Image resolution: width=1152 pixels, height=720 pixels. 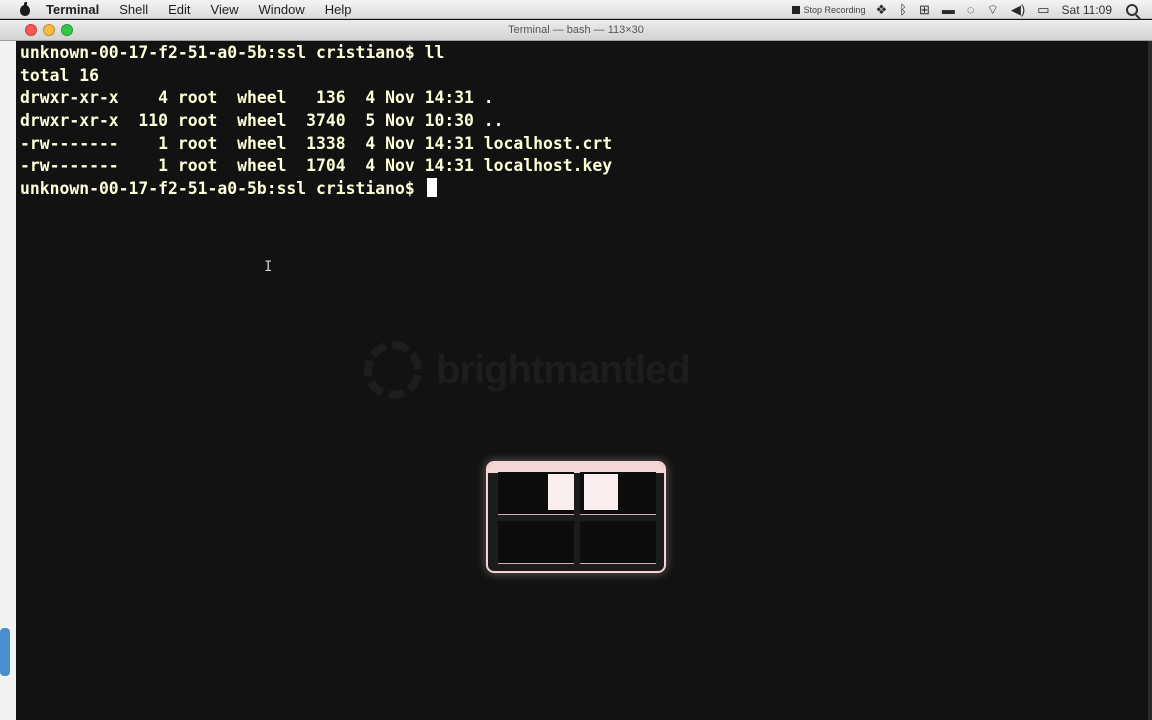 What do you see at coordinates (993, 9) in the screenshot?
I see `wifi-icon: ⌔` at bounding box center [993, 9].